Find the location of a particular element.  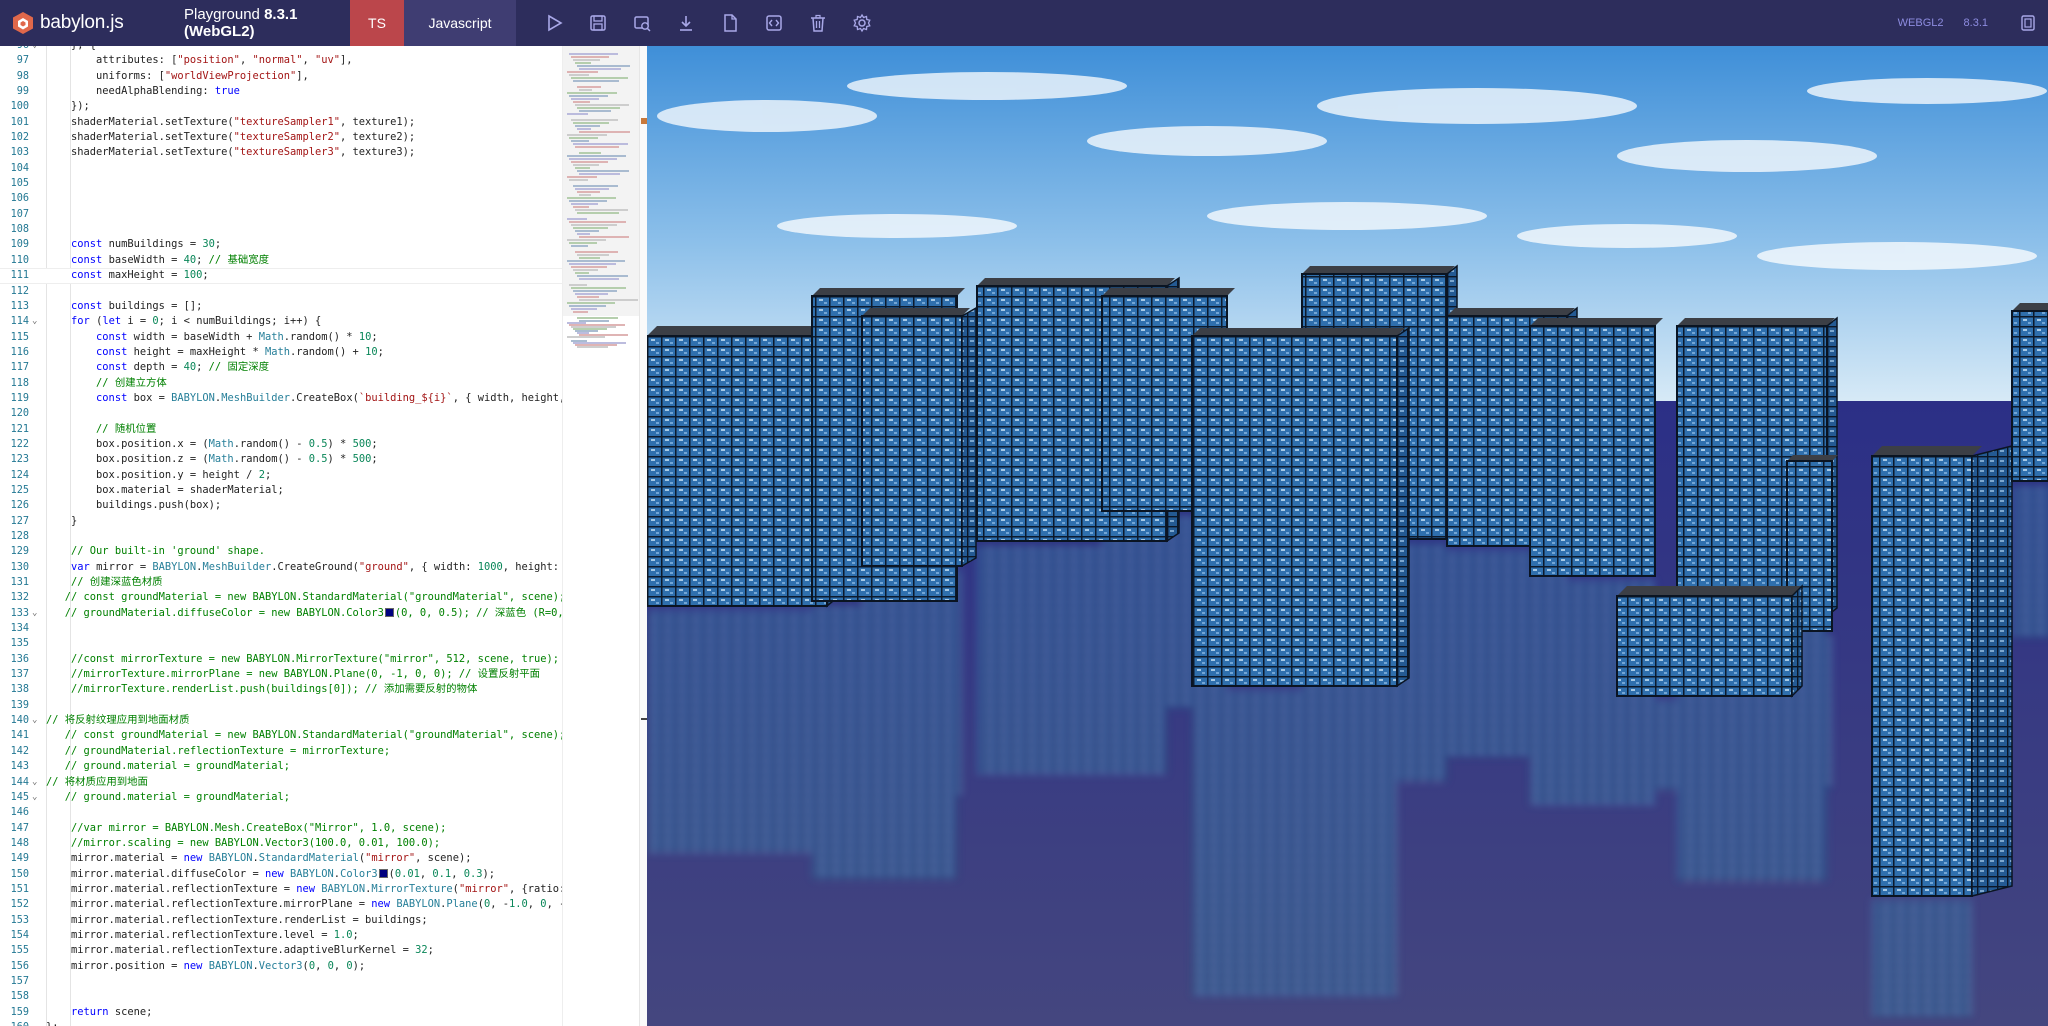

code-line: 107 is located at coordinates (281, 214).